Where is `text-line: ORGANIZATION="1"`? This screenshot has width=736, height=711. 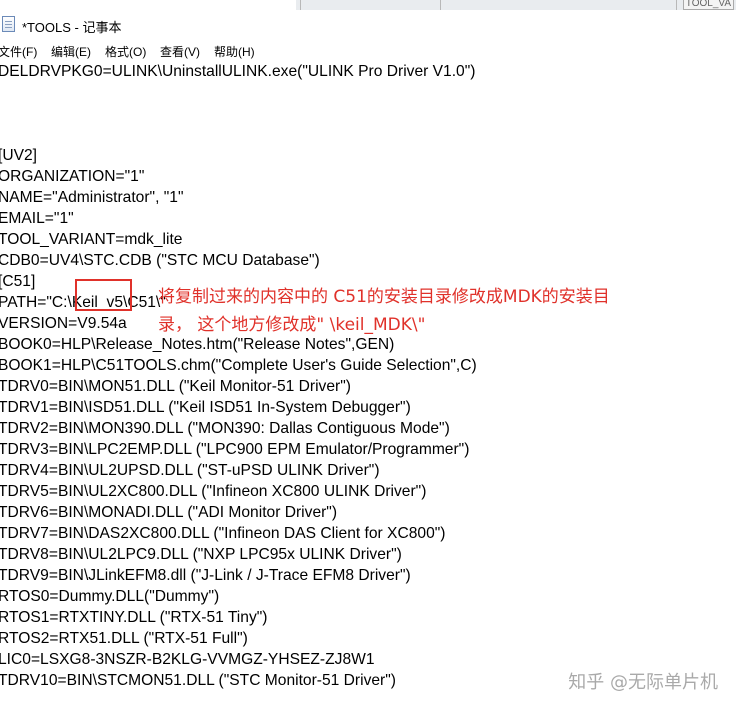
text-line: ORGANIZATION="1" is located at coordinates (72, 176).